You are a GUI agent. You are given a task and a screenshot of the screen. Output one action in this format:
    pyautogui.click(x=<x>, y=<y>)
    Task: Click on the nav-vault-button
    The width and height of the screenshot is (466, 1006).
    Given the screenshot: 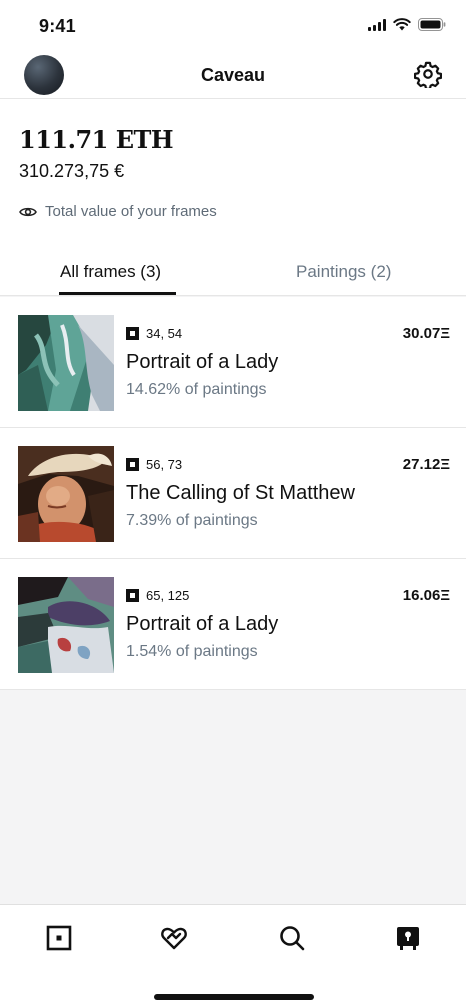 What is the action you would take?
    pyautogui.click(x=408, y=938)
    